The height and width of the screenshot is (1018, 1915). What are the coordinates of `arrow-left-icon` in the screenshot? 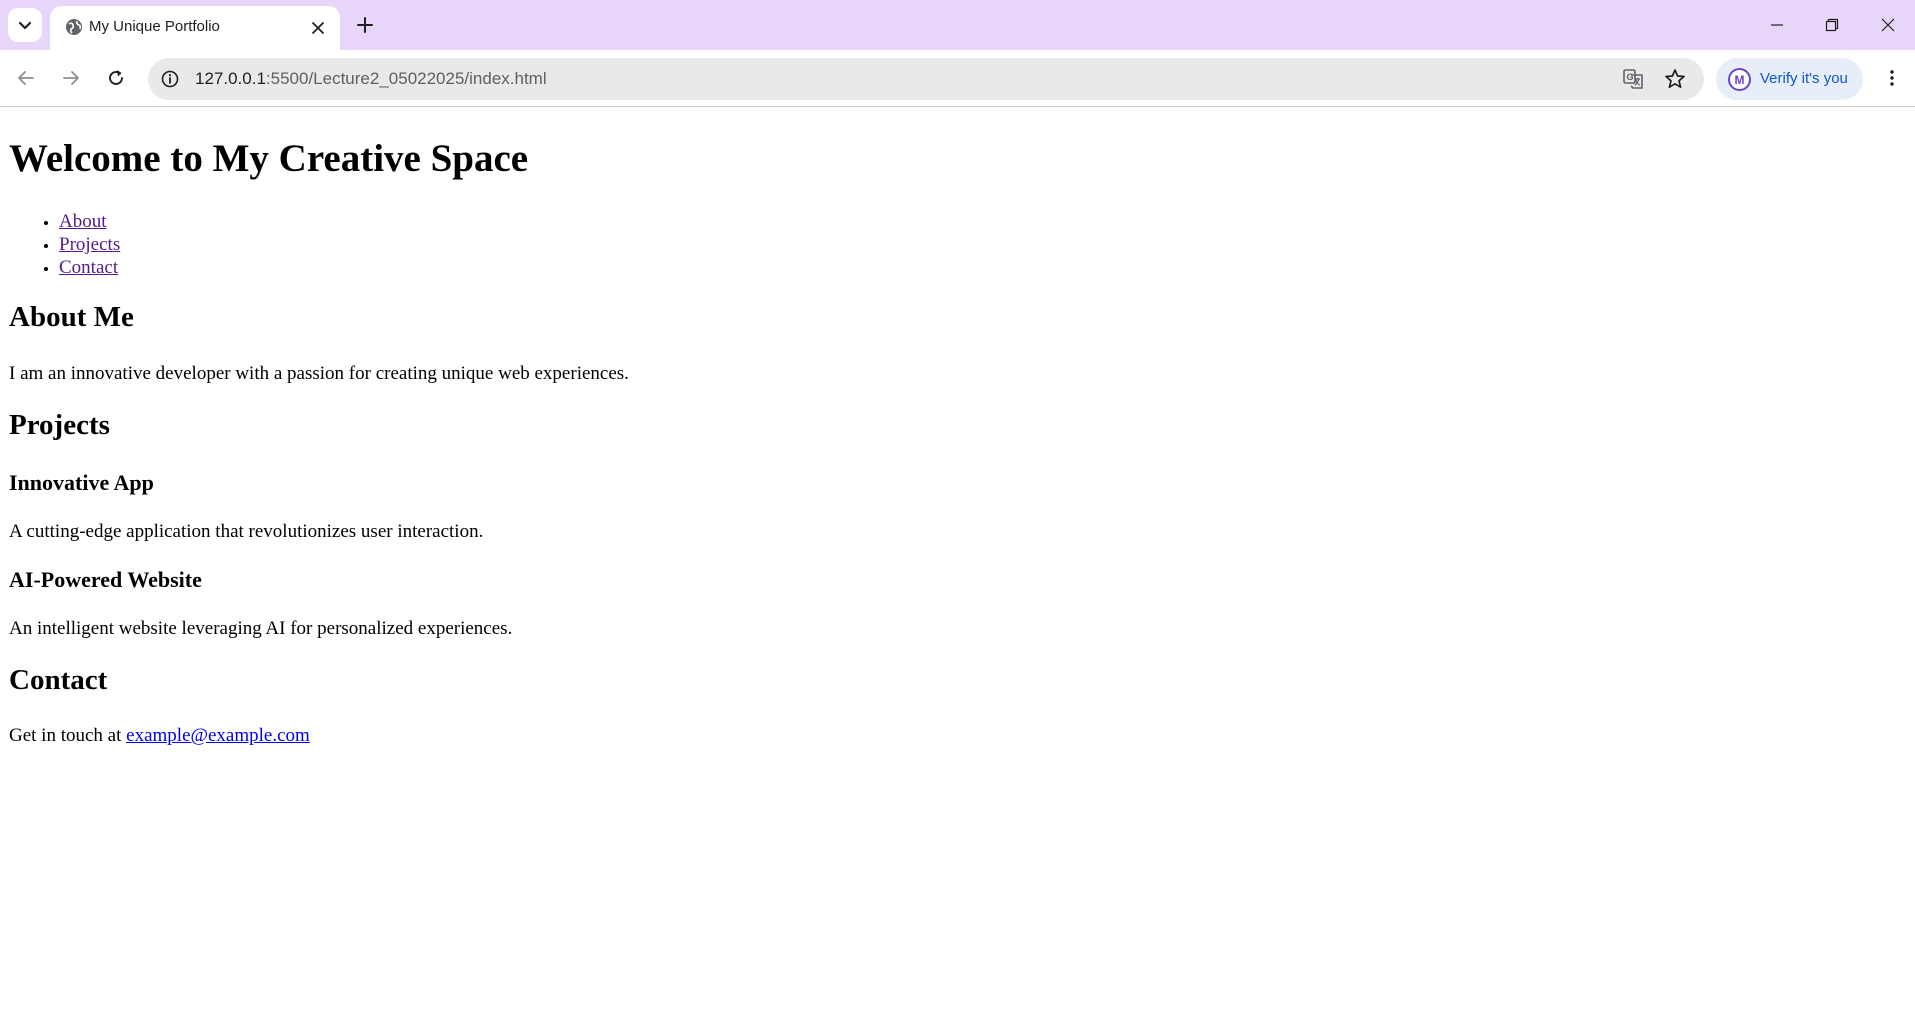 It's located at (26, 78).